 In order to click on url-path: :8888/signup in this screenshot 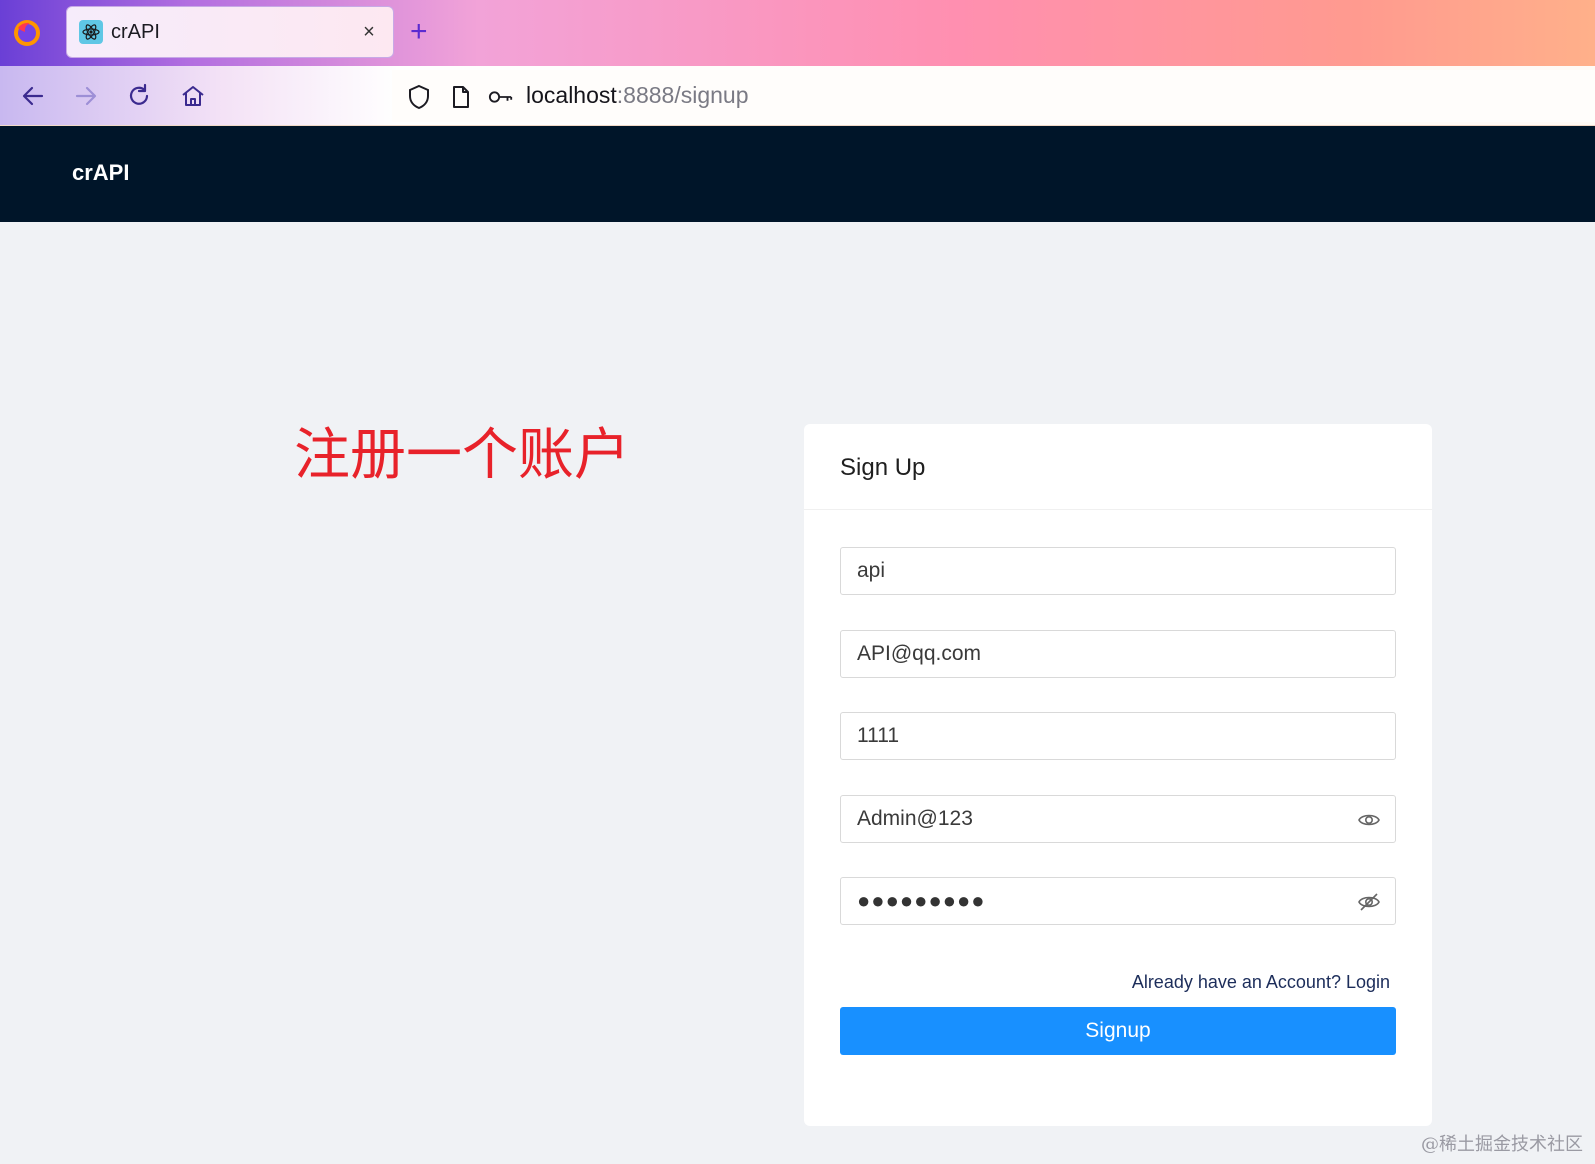, I will do `click(682, 95)`.